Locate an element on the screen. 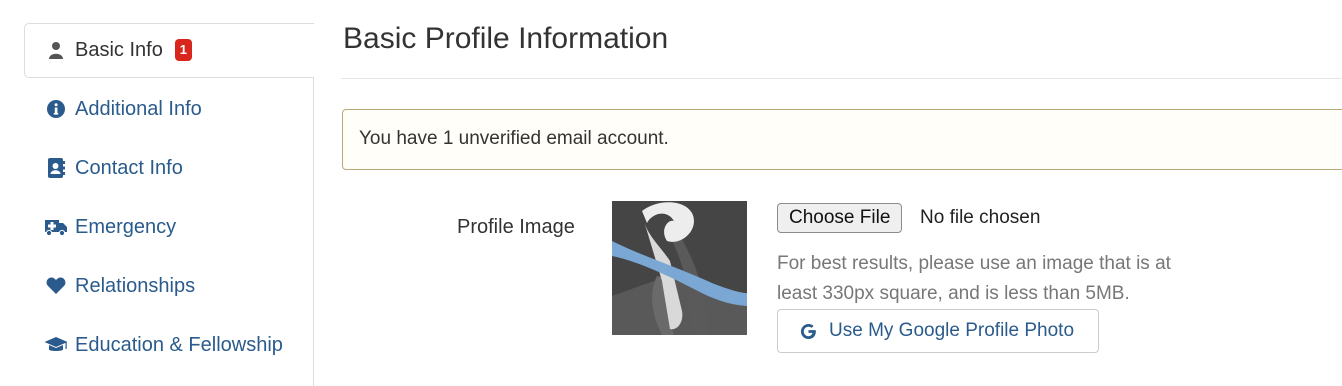 The width and height of the screenshot is (1342, 386). file-status-text: No file chosen is located at coordinates (980, 217).